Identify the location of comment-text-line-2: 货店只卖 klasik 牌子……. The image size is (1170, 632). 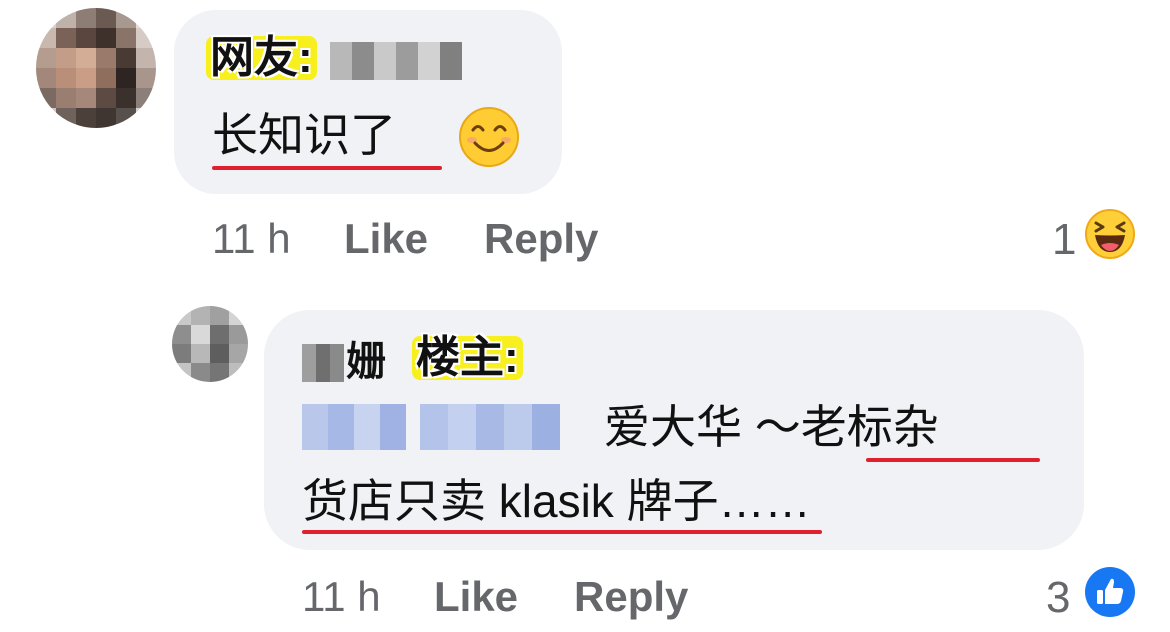
(556, 501).